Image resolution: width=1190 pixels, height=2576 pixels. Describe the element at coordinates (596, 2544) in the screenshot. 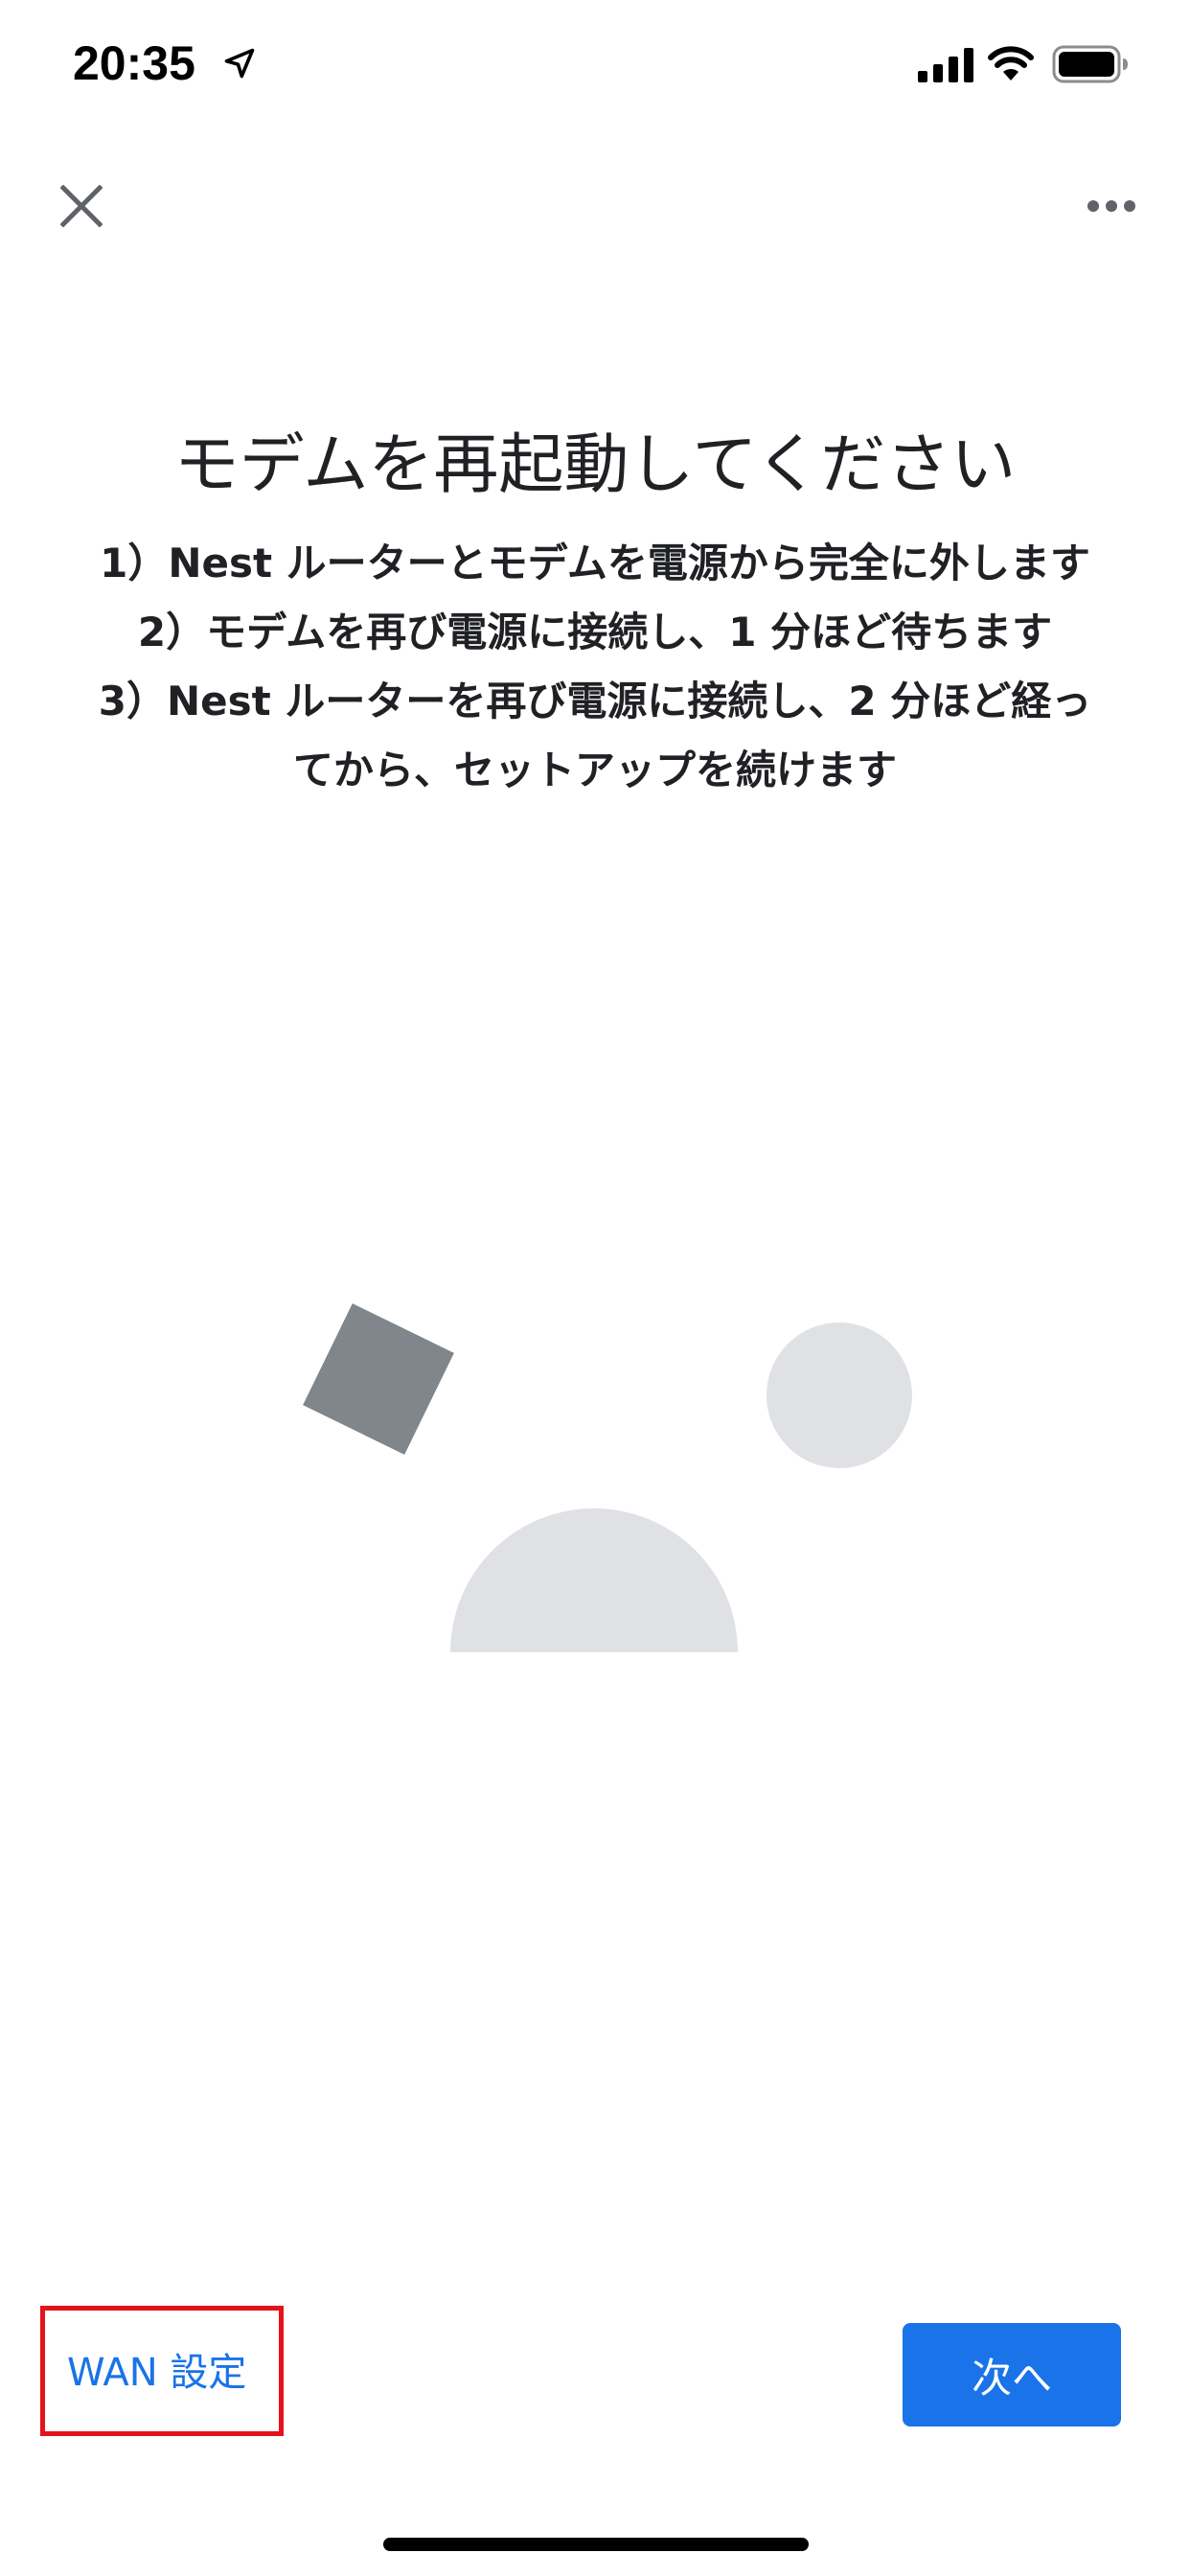

I see `home-indicator` at that location.